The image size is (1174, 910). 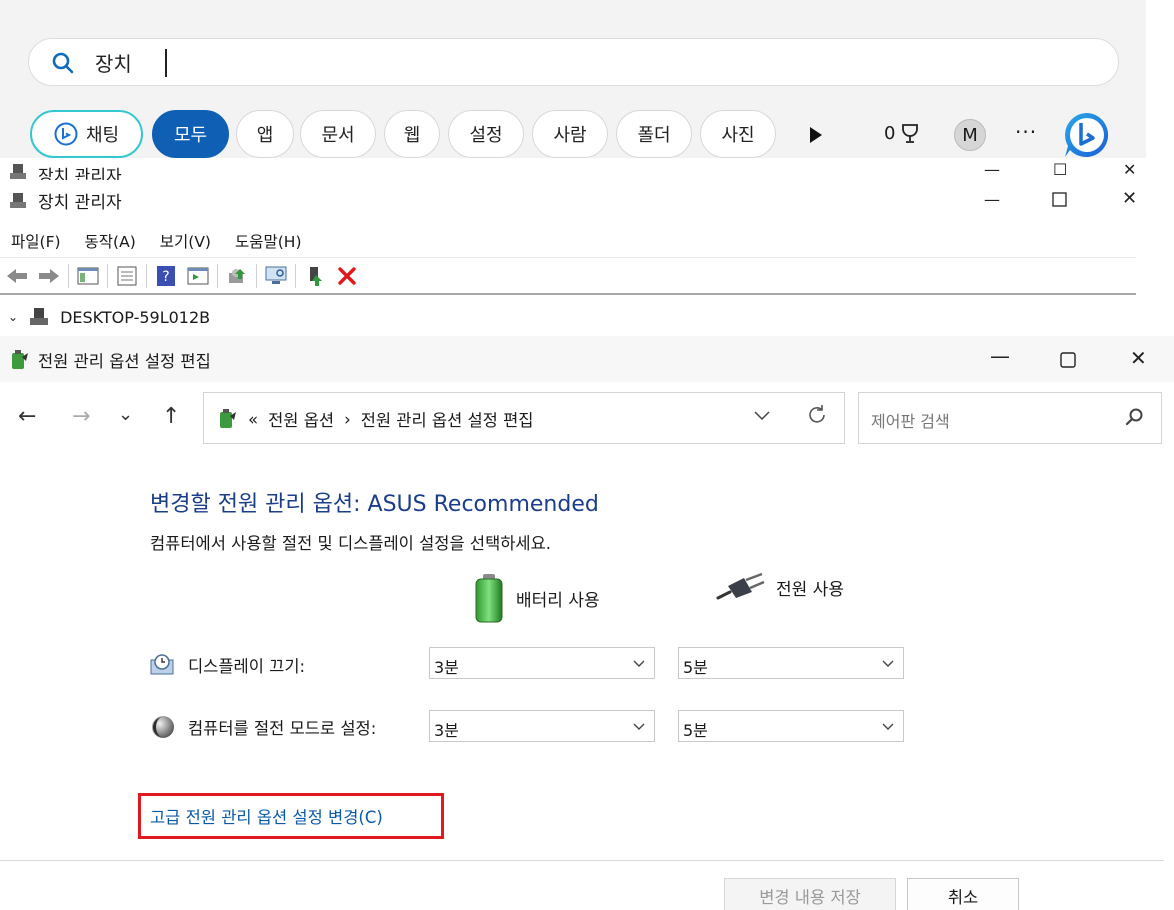 What do you see at coordinates (81, 416) in the screenshot?
I see `forward-button: →` at bounding box center [81, 416].